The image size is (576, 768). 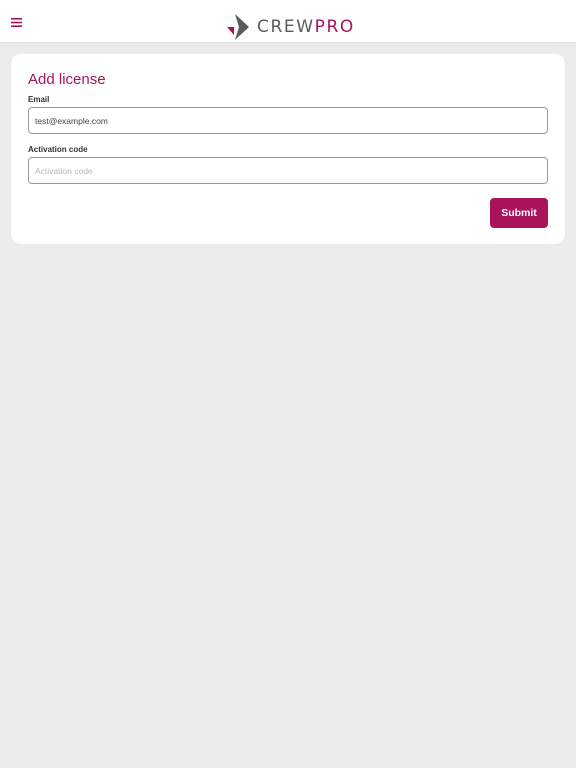 I want to click on activation-code-label: Activation code, so click(x=58, y=149).